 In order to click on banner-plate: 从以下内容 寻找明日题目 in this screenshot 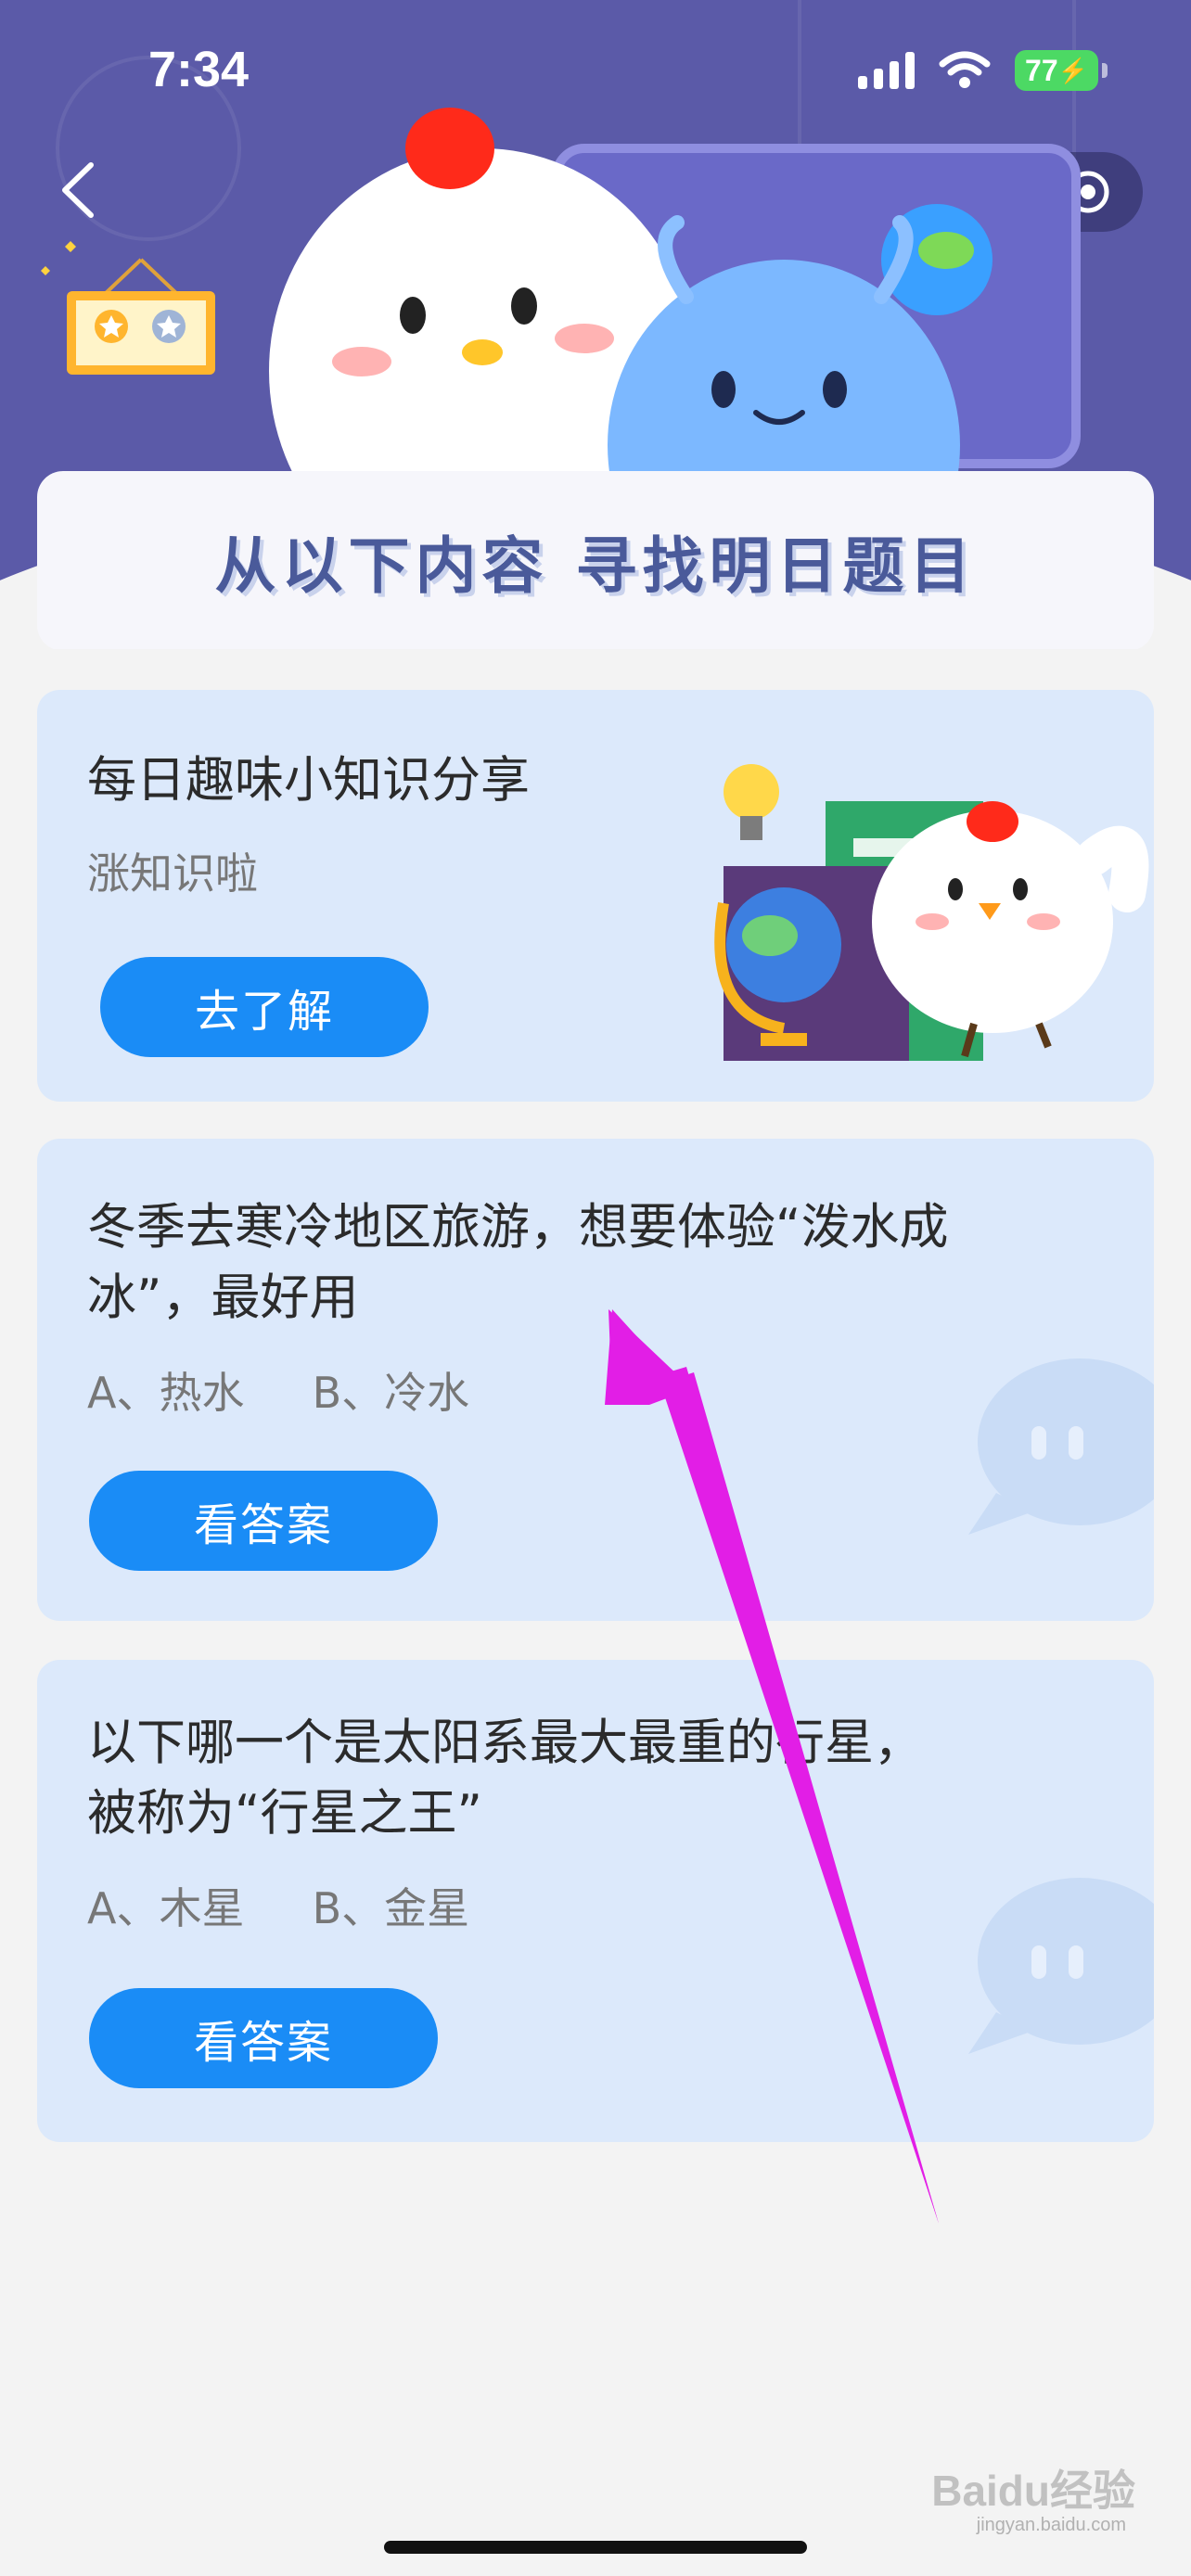, I will do `click(595, 560)`.